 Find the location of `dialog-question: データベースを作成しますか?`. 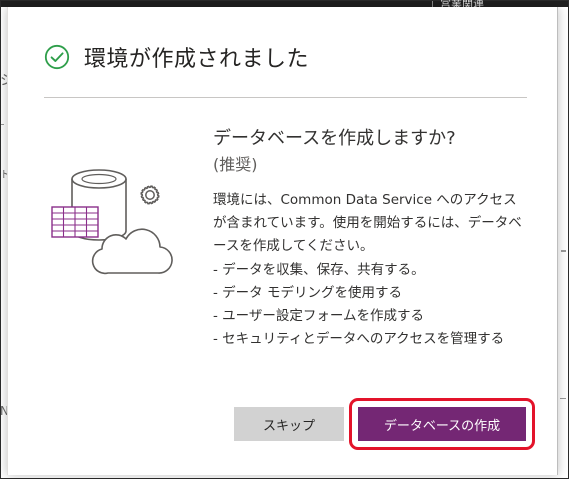

dialog-question: データベースを作成しますか? is located at coordinates (334, 138).